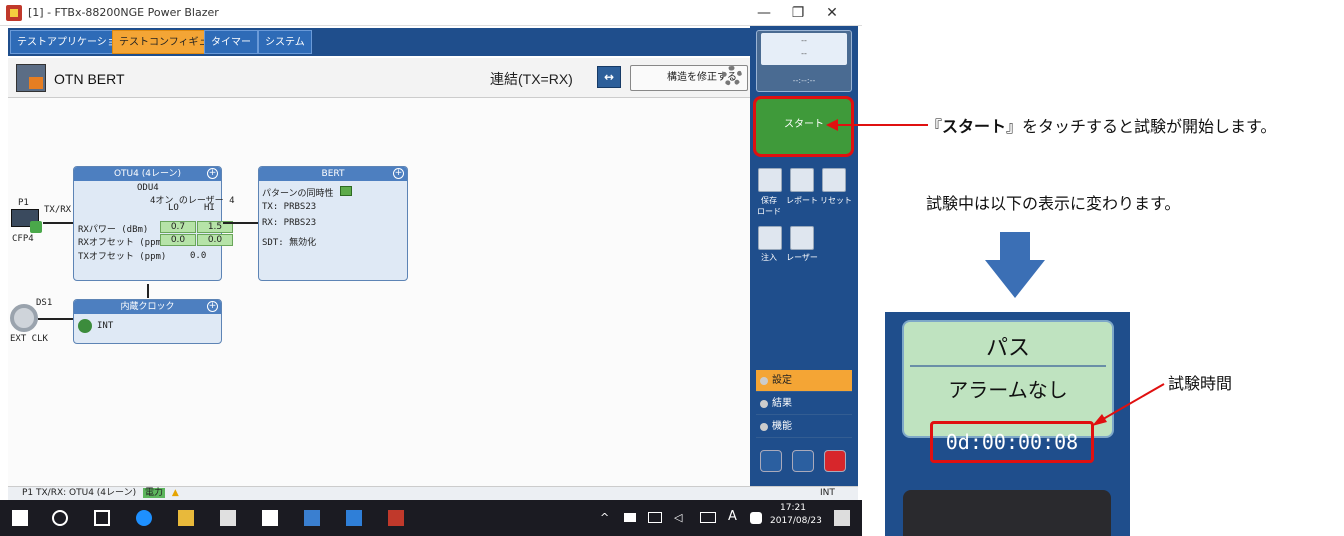 This screenshot has width=1344, height=536. What do you see at coordinates (802, 180) in the screenshot?
I see `report-icon` at bounding box center [802, 180].